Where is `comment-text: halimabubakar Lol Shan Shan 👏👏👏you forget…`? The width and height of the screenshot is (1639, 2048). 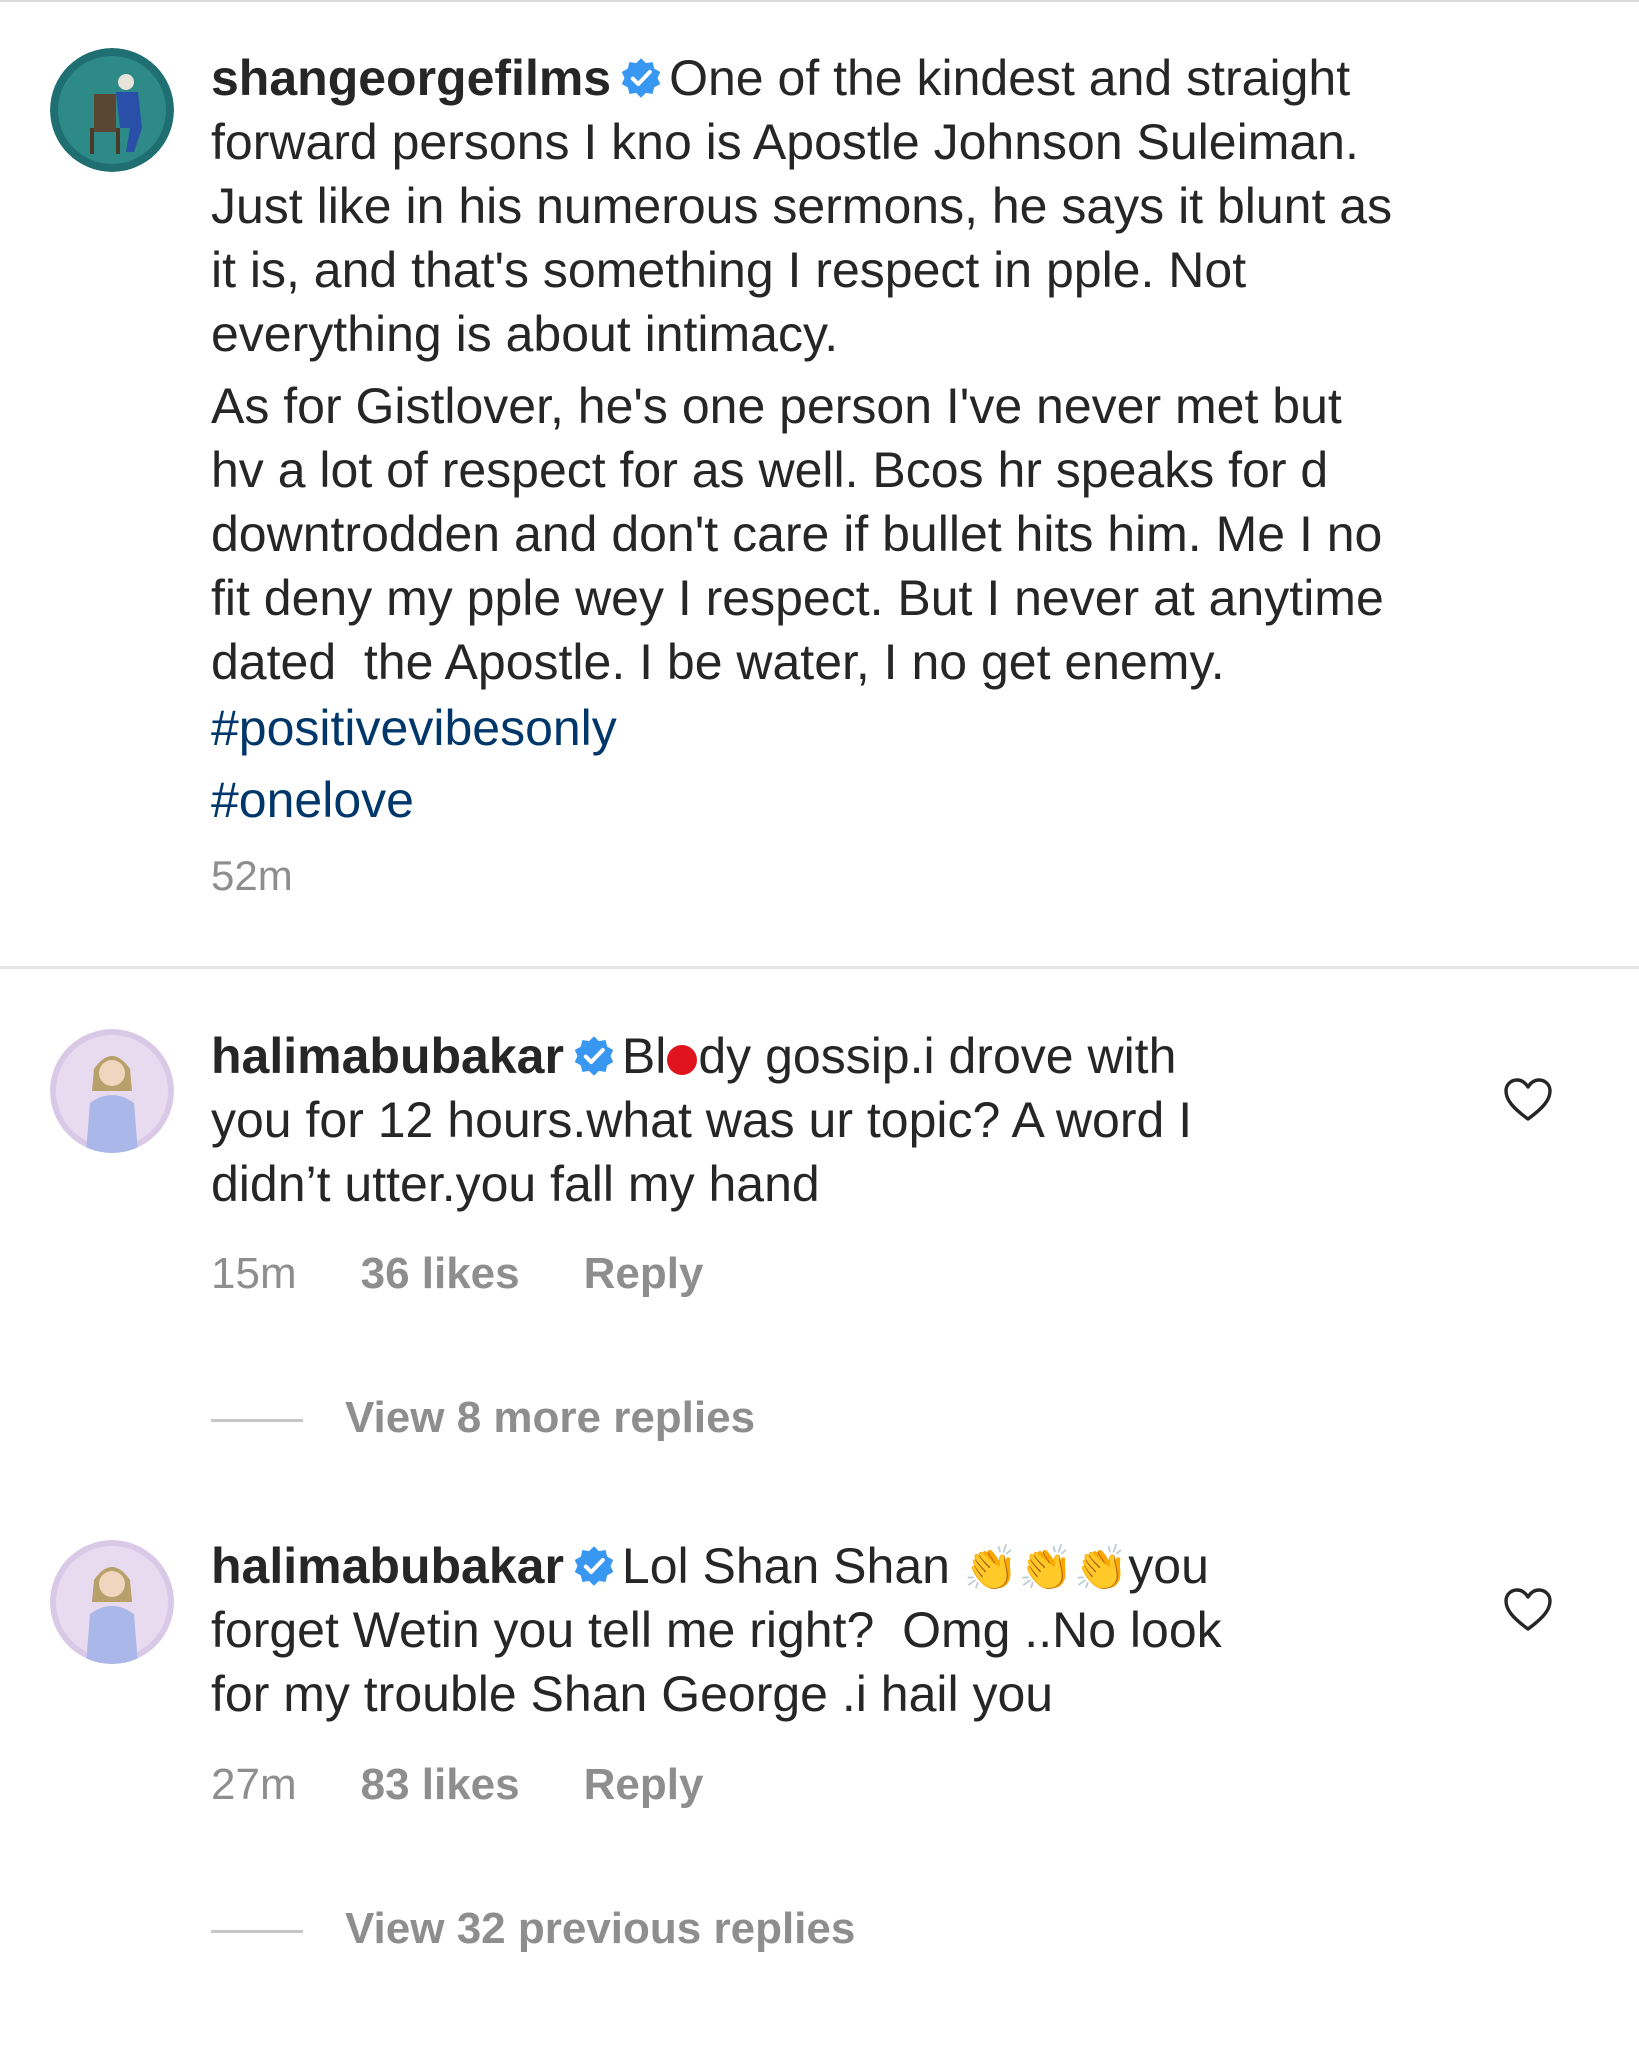 comment-text: halimabubakar Lol Shan Shan 👏👏👏you forget… is located at coordinates (901, 1630).